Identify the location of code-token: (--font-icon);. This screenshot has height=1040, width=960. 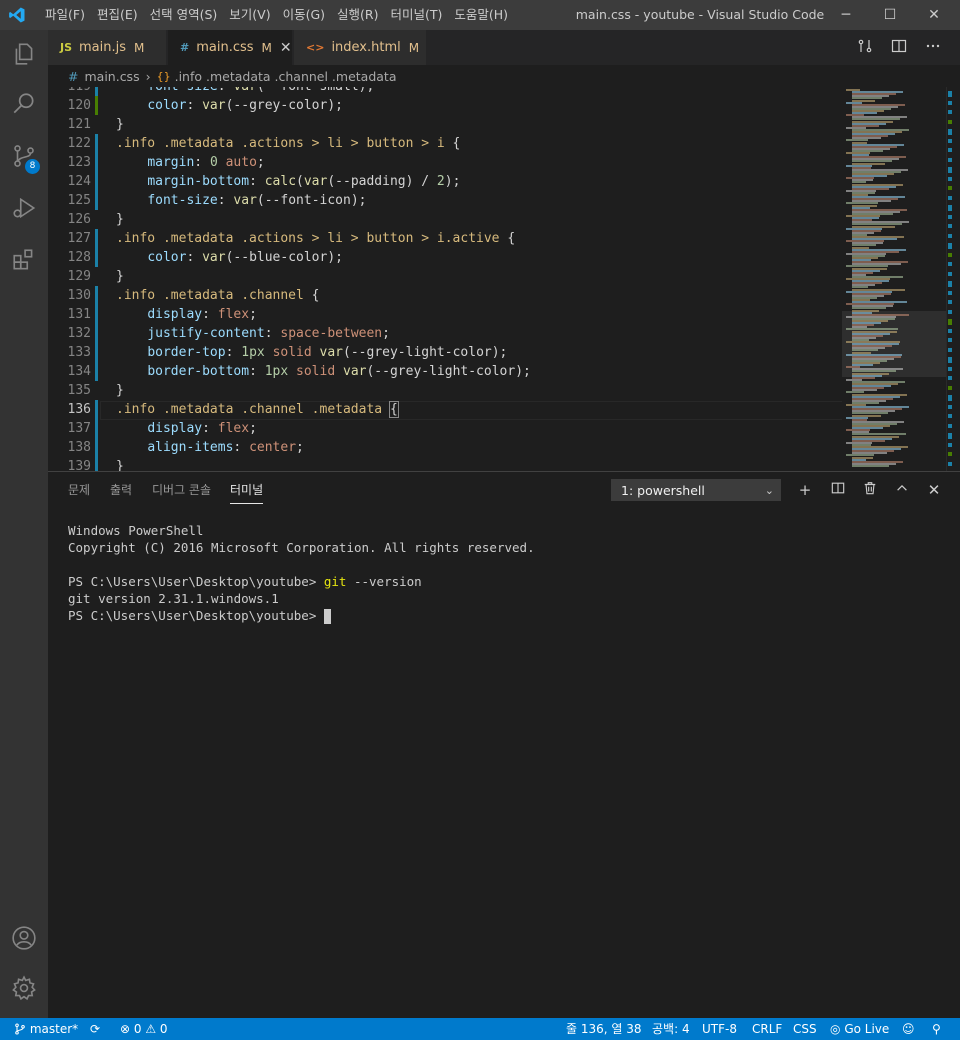
(311, 200).